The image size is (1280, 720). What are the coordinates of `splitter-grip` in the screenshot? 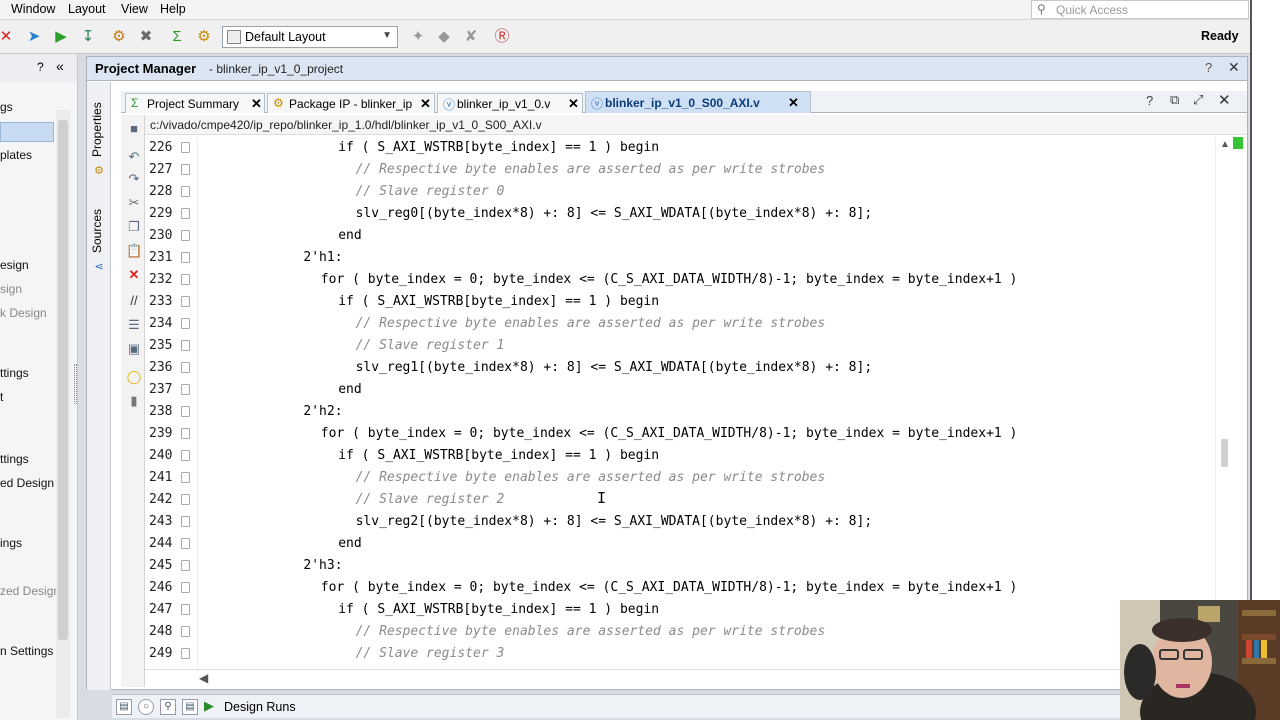 It's located at (75, 384).